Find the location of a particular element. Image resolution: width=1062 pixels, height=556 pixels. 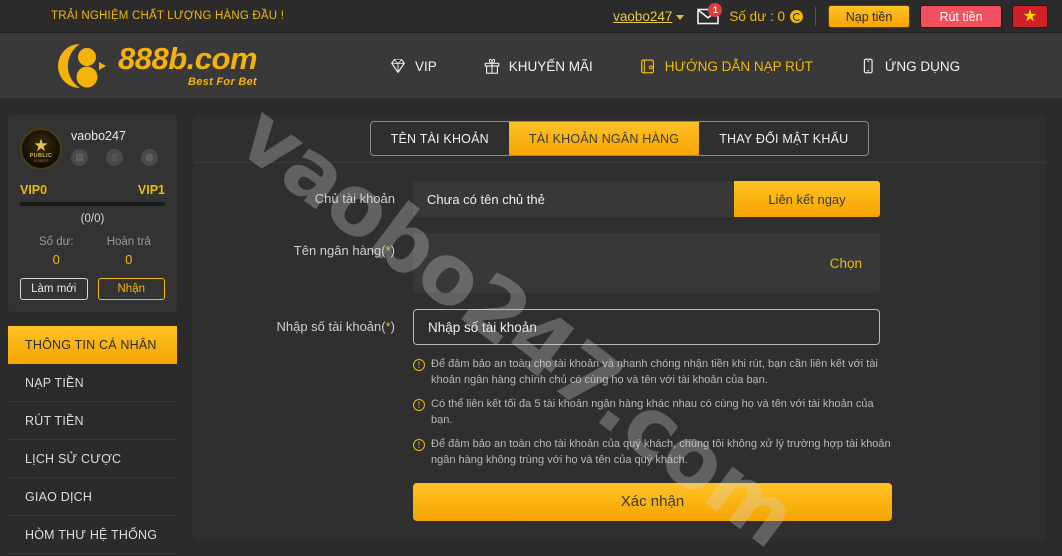

avatar: ★ PUBLIC MEMBER is located at coordinates (41, 149).